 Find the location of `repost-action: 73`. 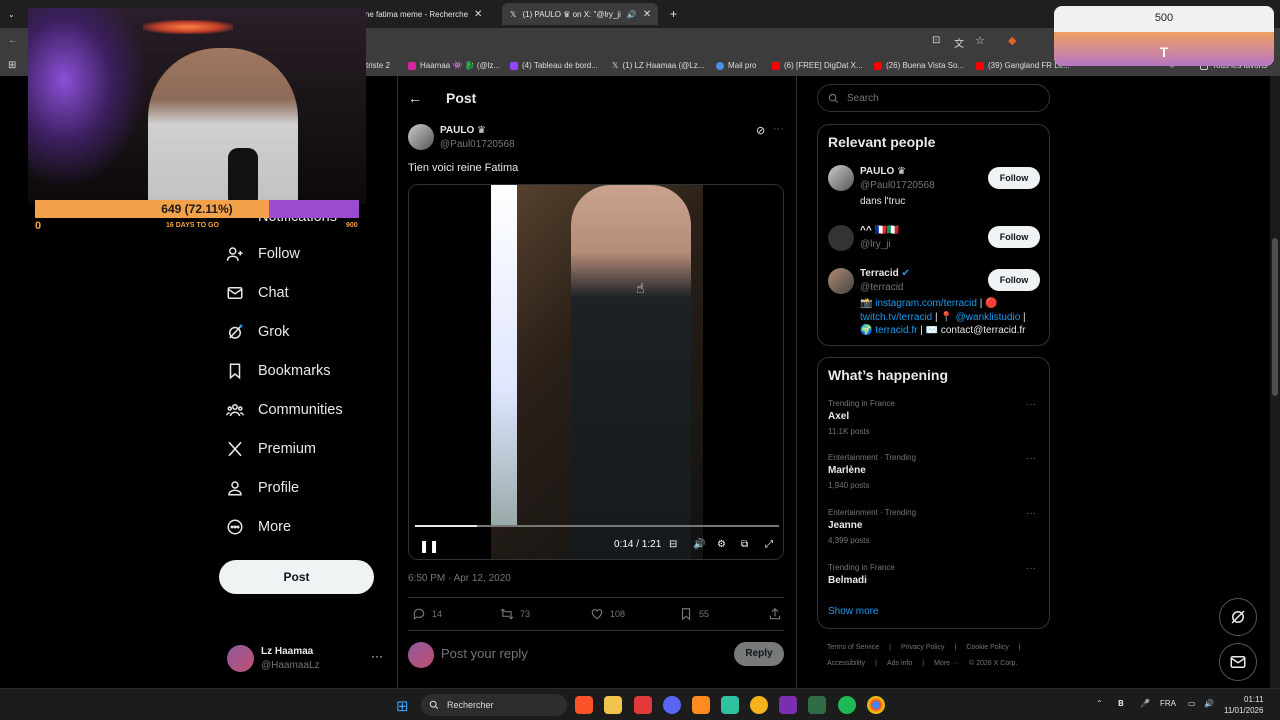

repost-action: 73 is located at coordinates (515, 614).